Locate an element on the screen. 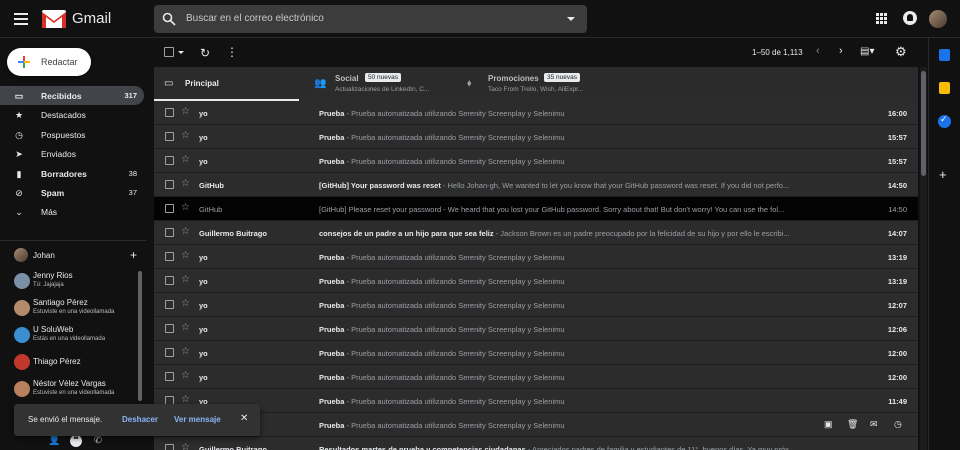 This screenshot has height=450, width=960. refresh-icon: ↻ is located at coordinates (205, 53).